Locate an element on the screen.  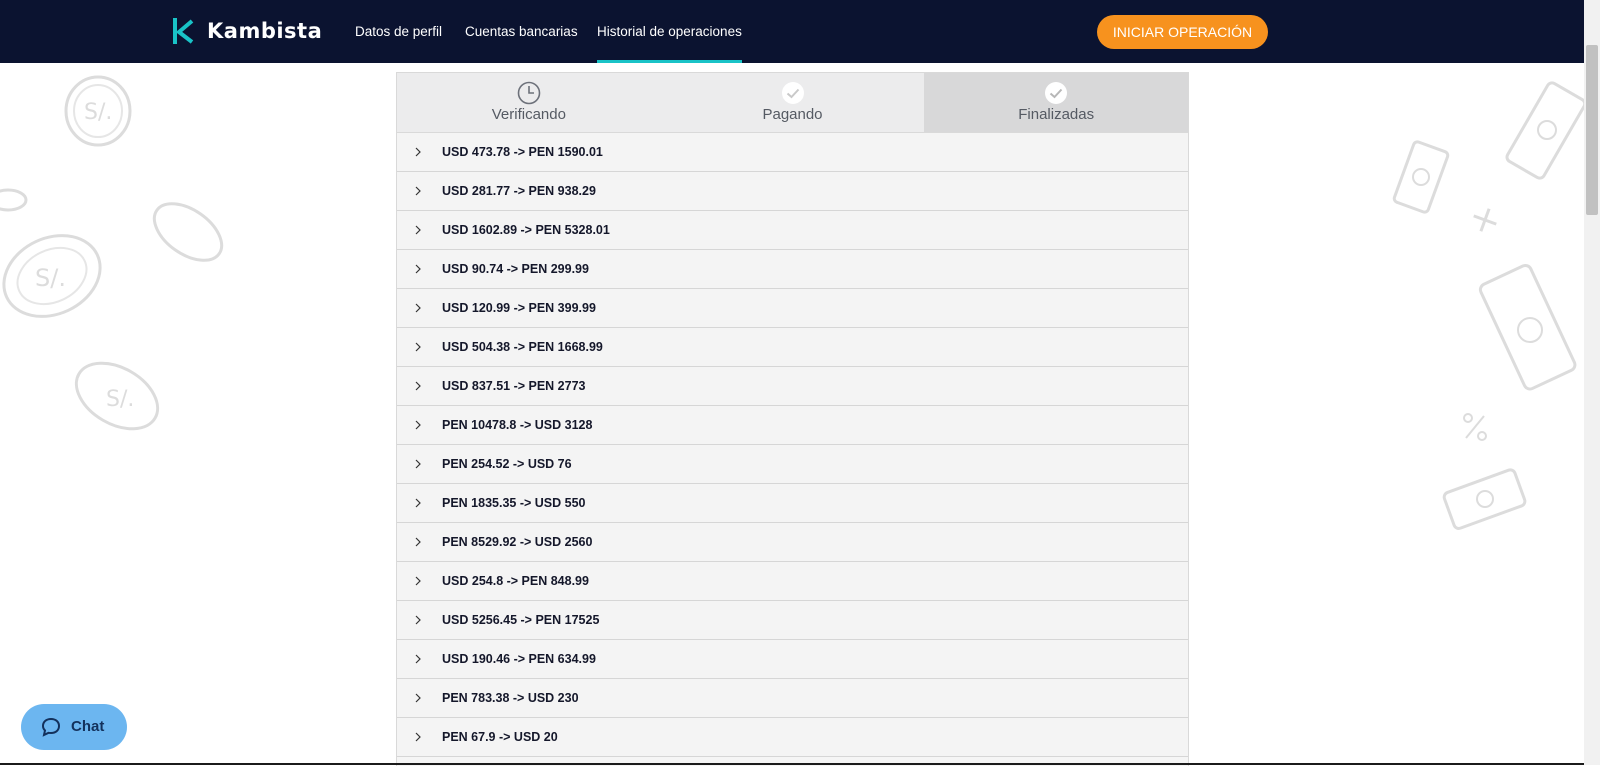
percent-doodle-icon is located at coordinates (1475, 427).